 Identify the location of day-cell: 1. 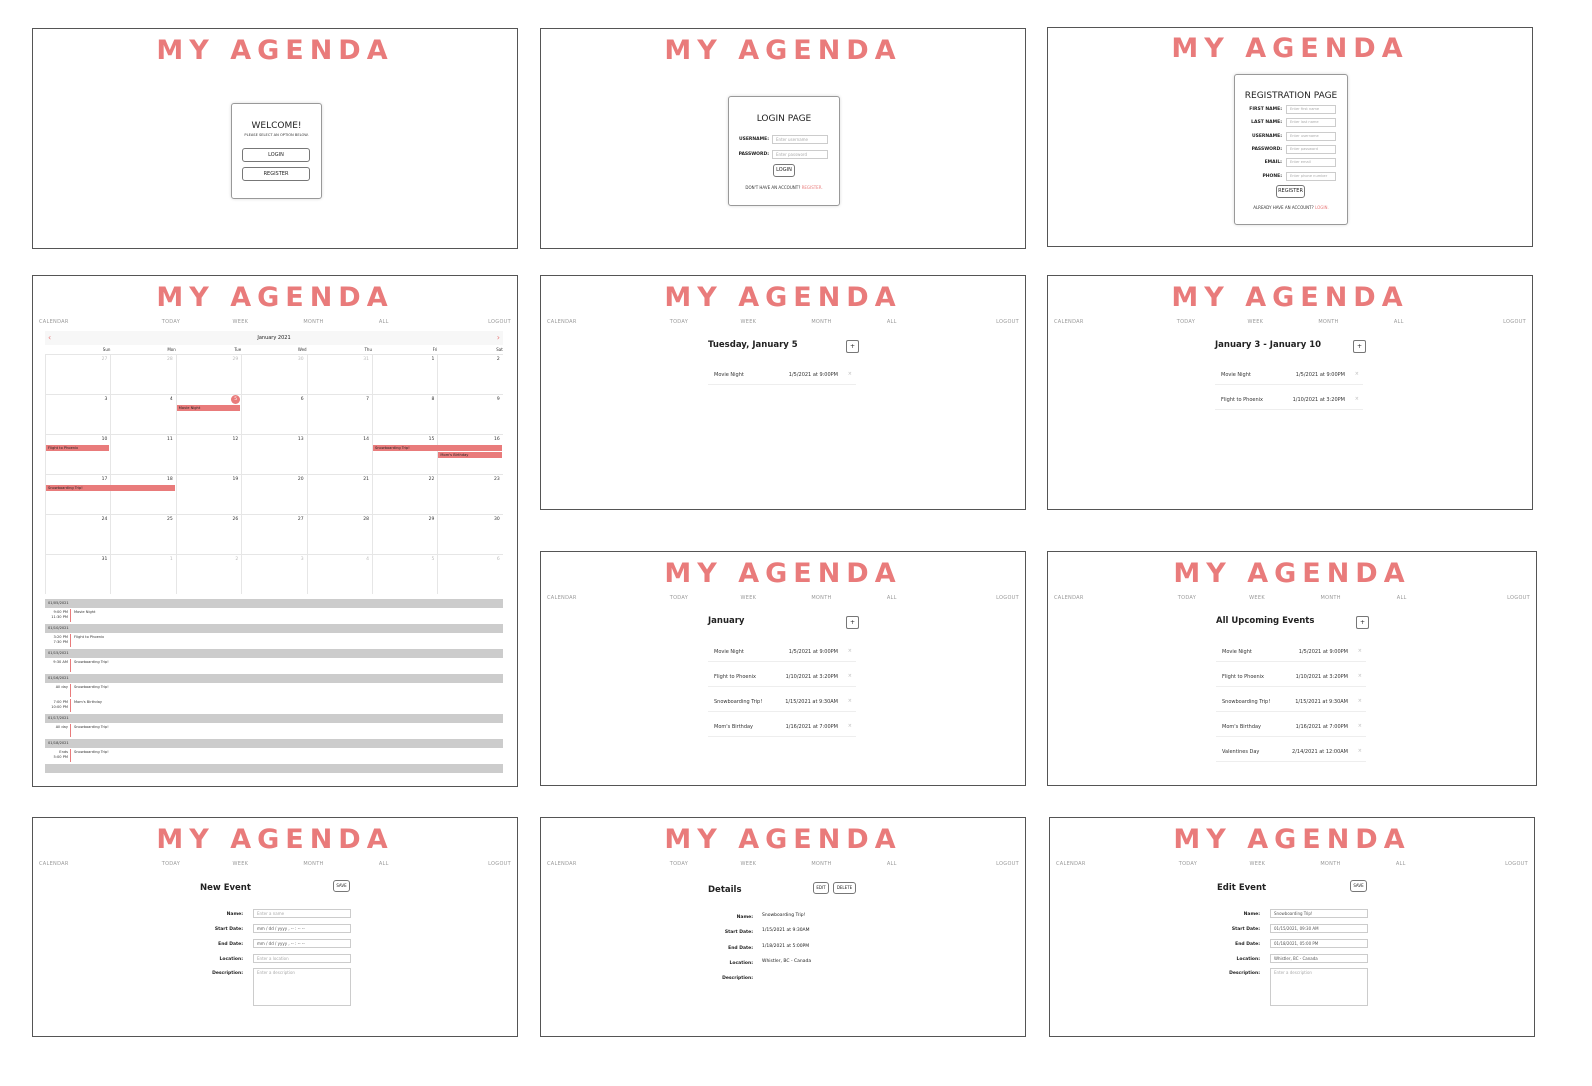
(405, 374).